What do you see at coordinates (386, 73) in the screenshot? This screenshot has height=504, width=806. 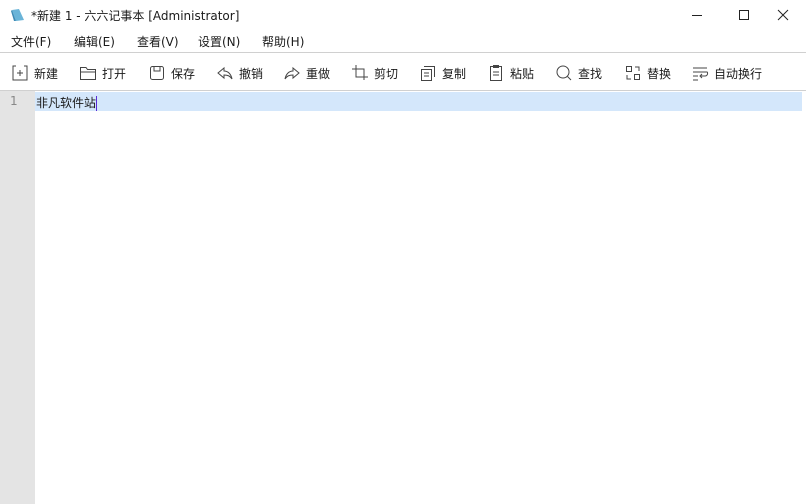 I see `cut-label: 剪切` at bounding box center [386, 73].